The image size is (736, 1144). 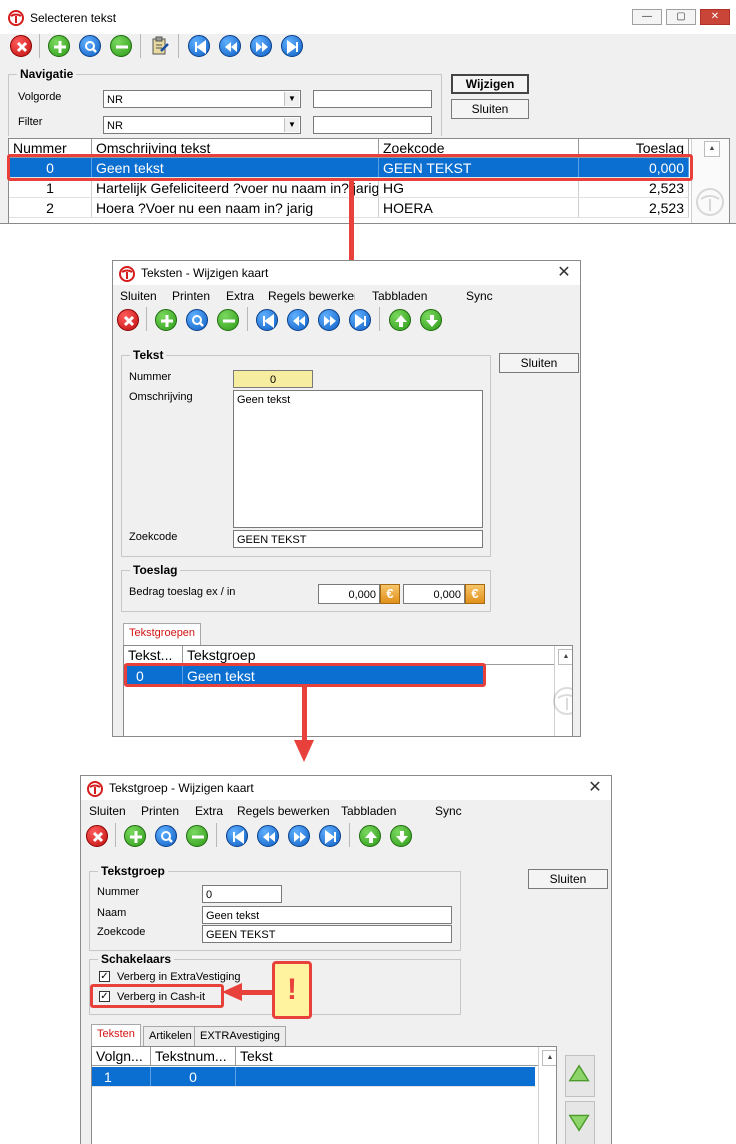 I want to click on grid-header: Volgn... Tekstnum... Tekst, so click(x=315, y=1056).